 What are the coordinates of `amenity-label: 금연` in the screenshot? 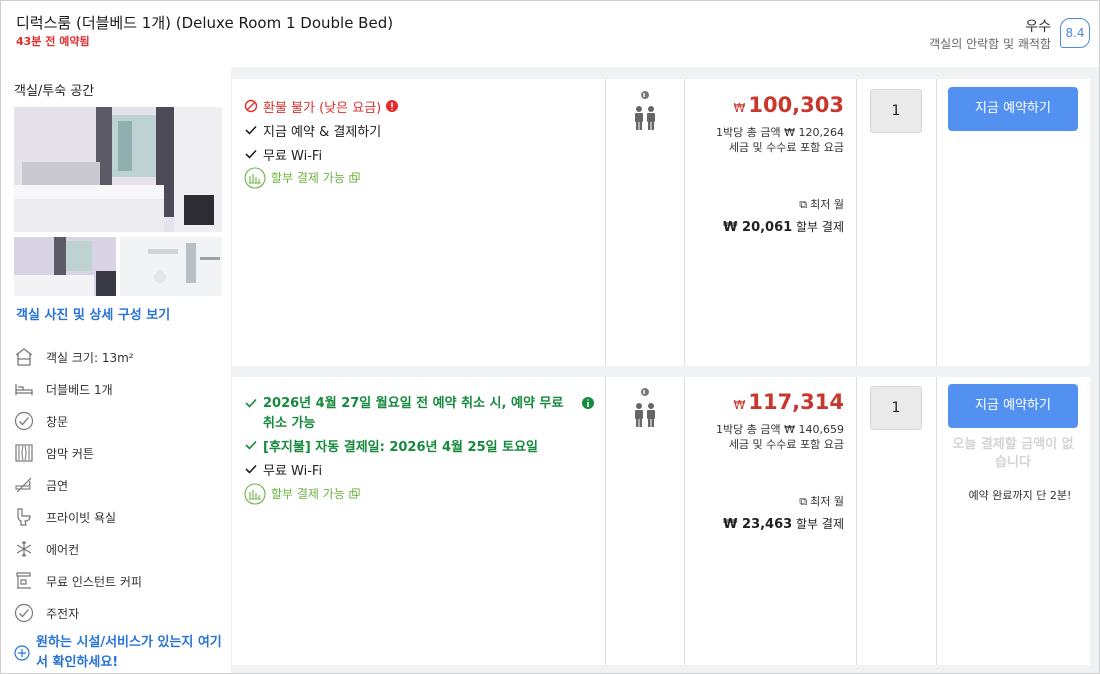 It's located at (57, 485).